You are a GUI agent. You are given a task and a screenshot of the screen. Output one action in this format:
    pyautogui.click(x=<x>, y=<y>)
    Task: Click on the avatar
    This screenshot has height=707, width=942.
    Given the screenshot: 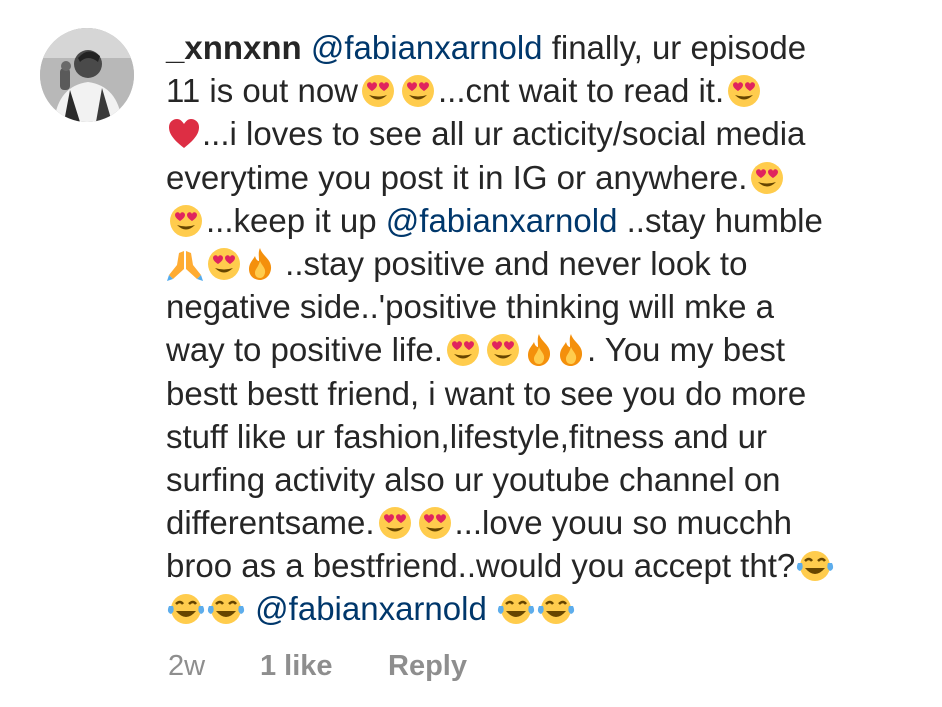 What is the action you would take?
    pyautogui.click(x=87, y=75)
    